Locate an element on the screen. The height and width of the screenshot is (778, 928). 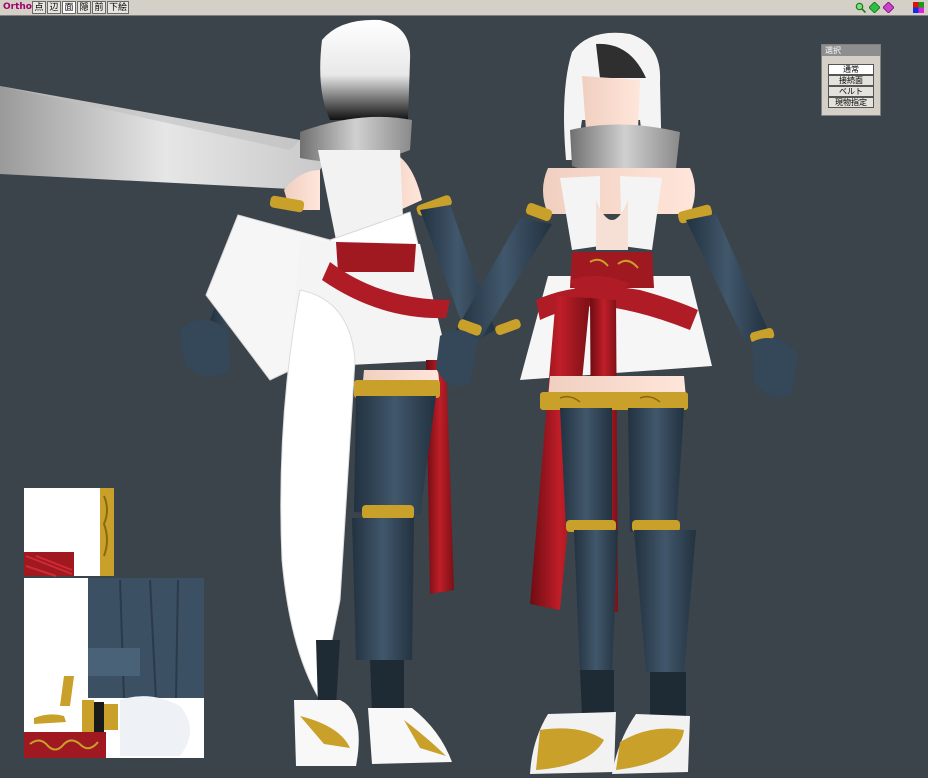
move-icon is located at coordinates (874, 7).